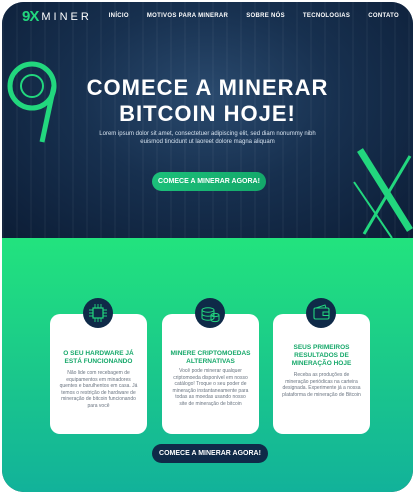 The width and height of the screenshot is (417, 495). Describe the element at coordinates (207, 113) in the screenshot. I see `hero-title-line-2: BITCOIN HOJE!` at that location.